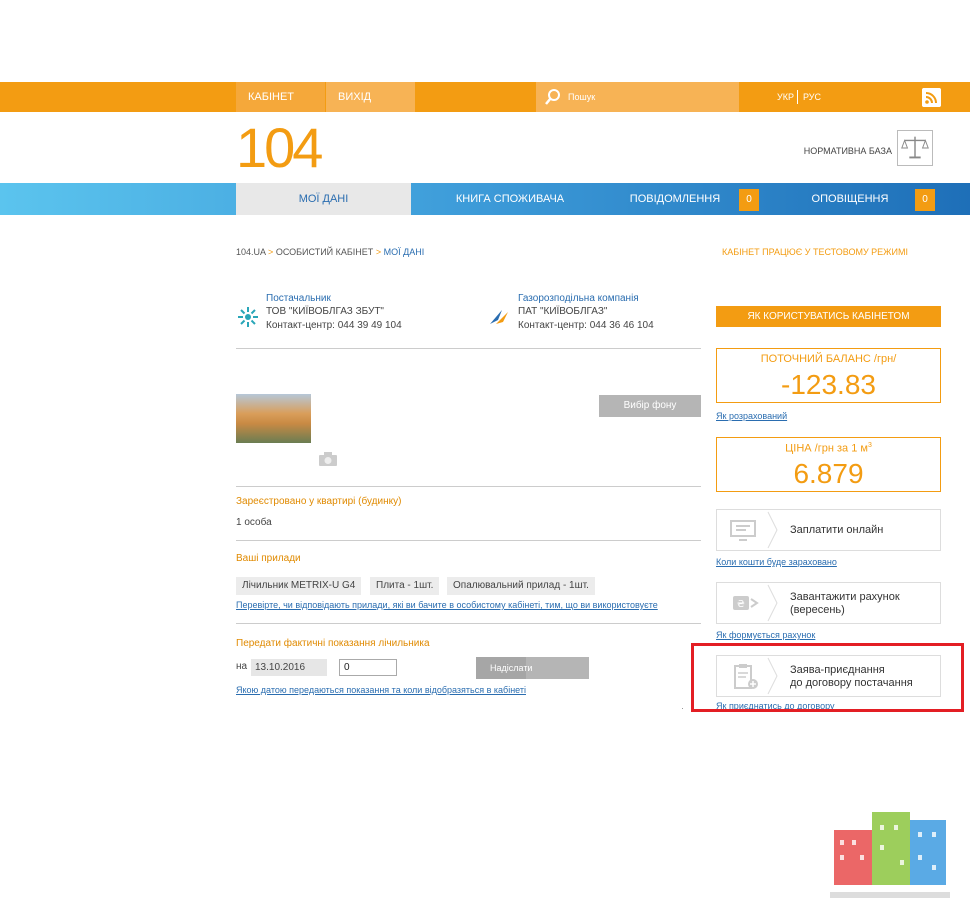 This screenshot has height=919, width=970. What do you see at coordinates (815, 252) in the screenshot?
I see `test-mode-notice: КАБІНЕТ ПРАЦЮЄ У ТЕСТОВОМУ РЕЖИМІ` at bounding box center [815, 252].